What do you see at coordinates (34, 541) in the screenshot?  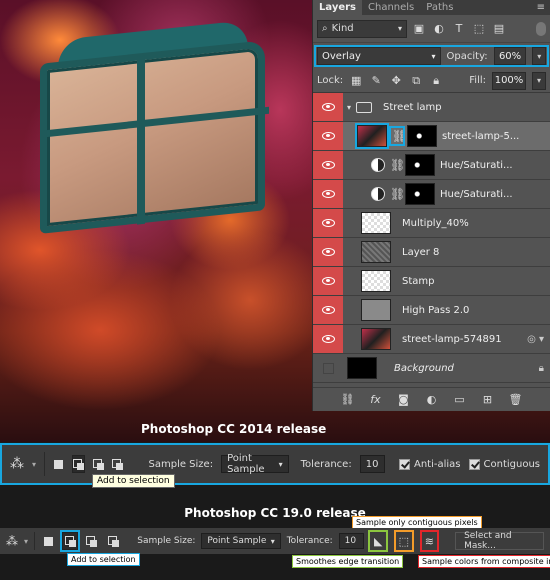 I see `divider` at bounding box center [34, 541].